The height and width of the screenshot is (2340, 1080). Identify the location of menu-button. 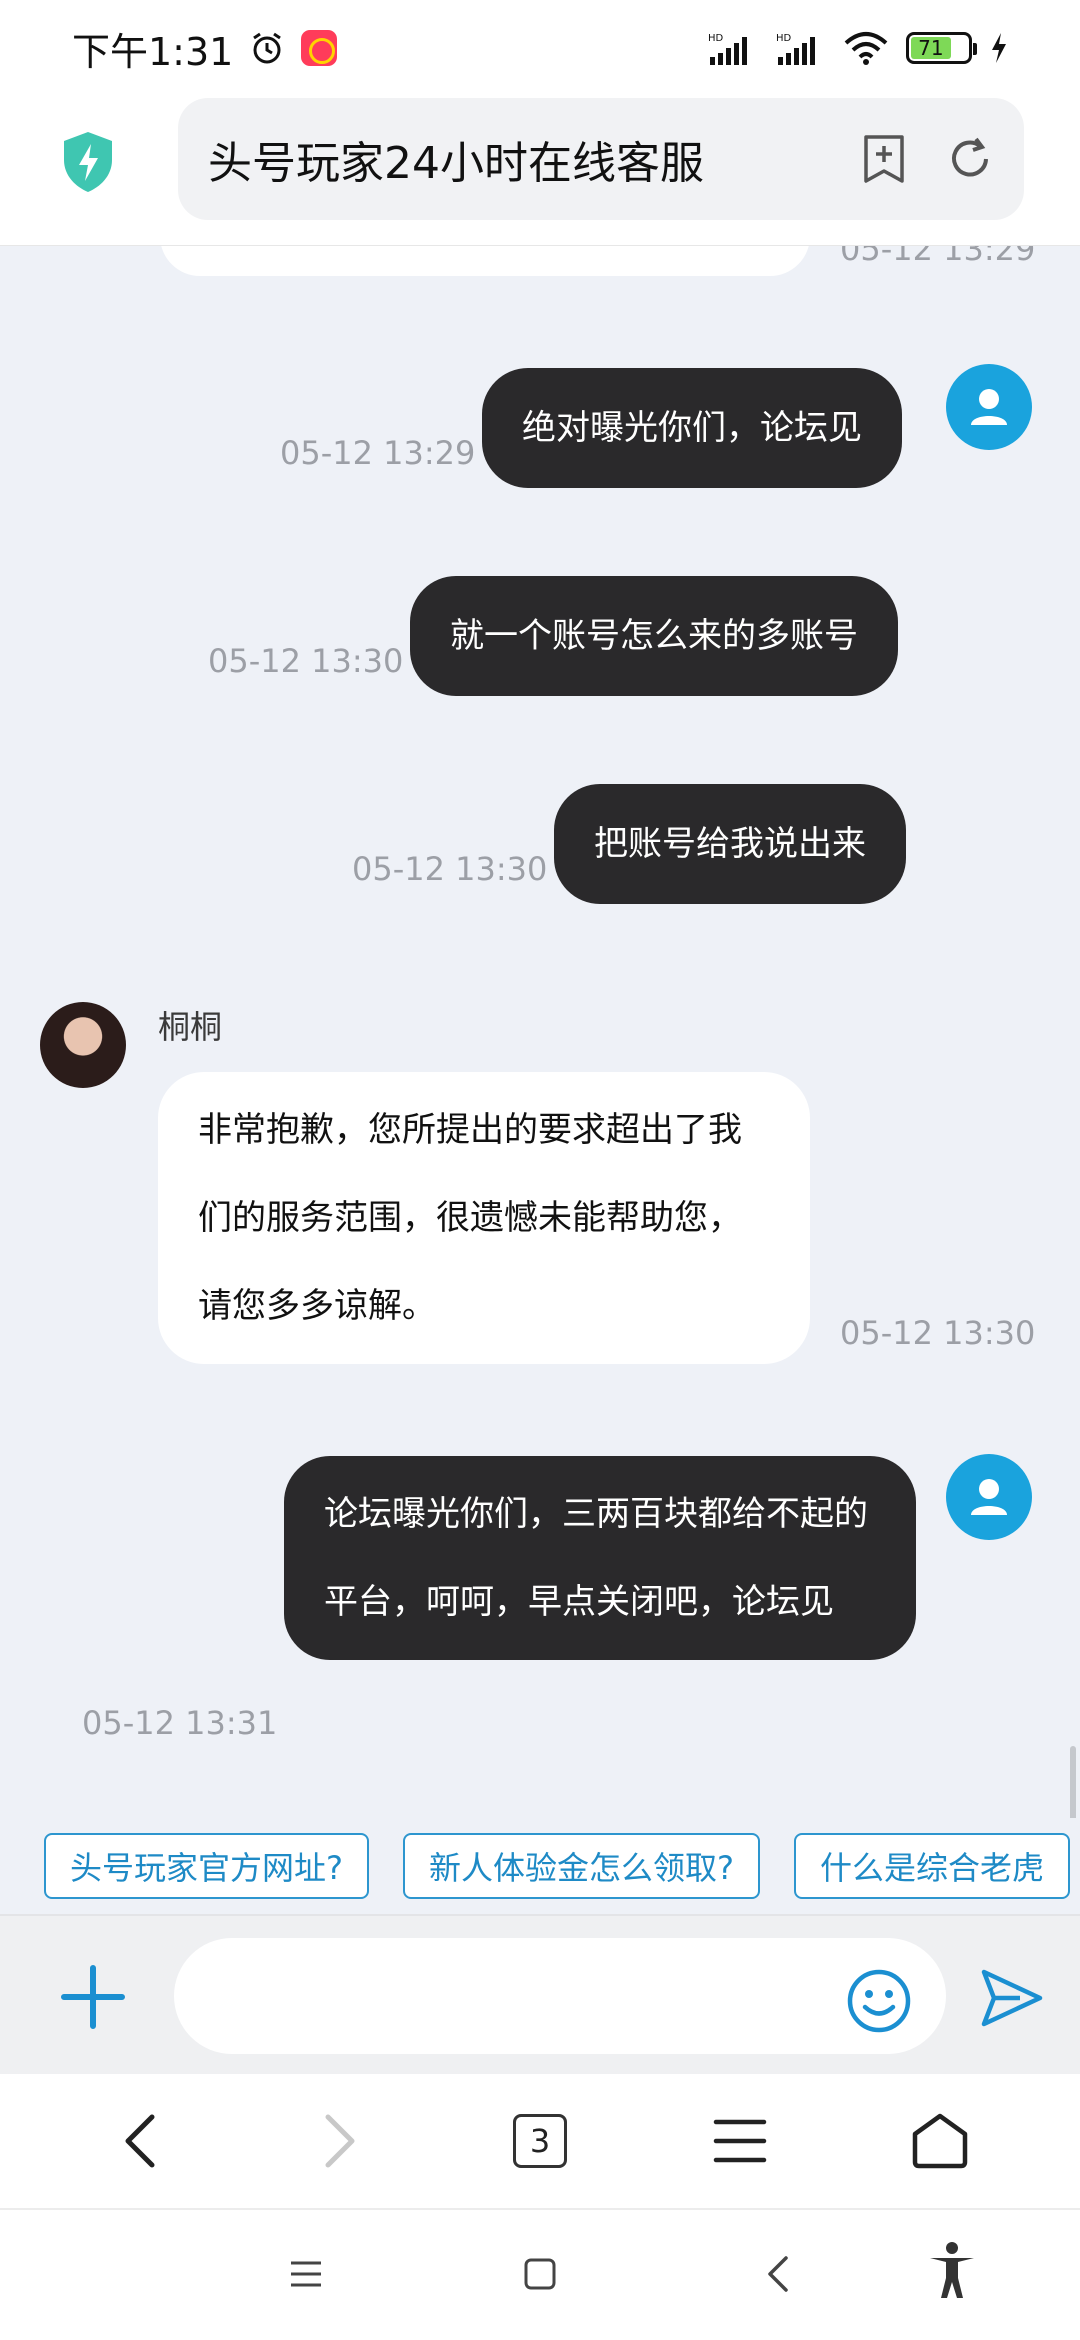
(740, 2141).